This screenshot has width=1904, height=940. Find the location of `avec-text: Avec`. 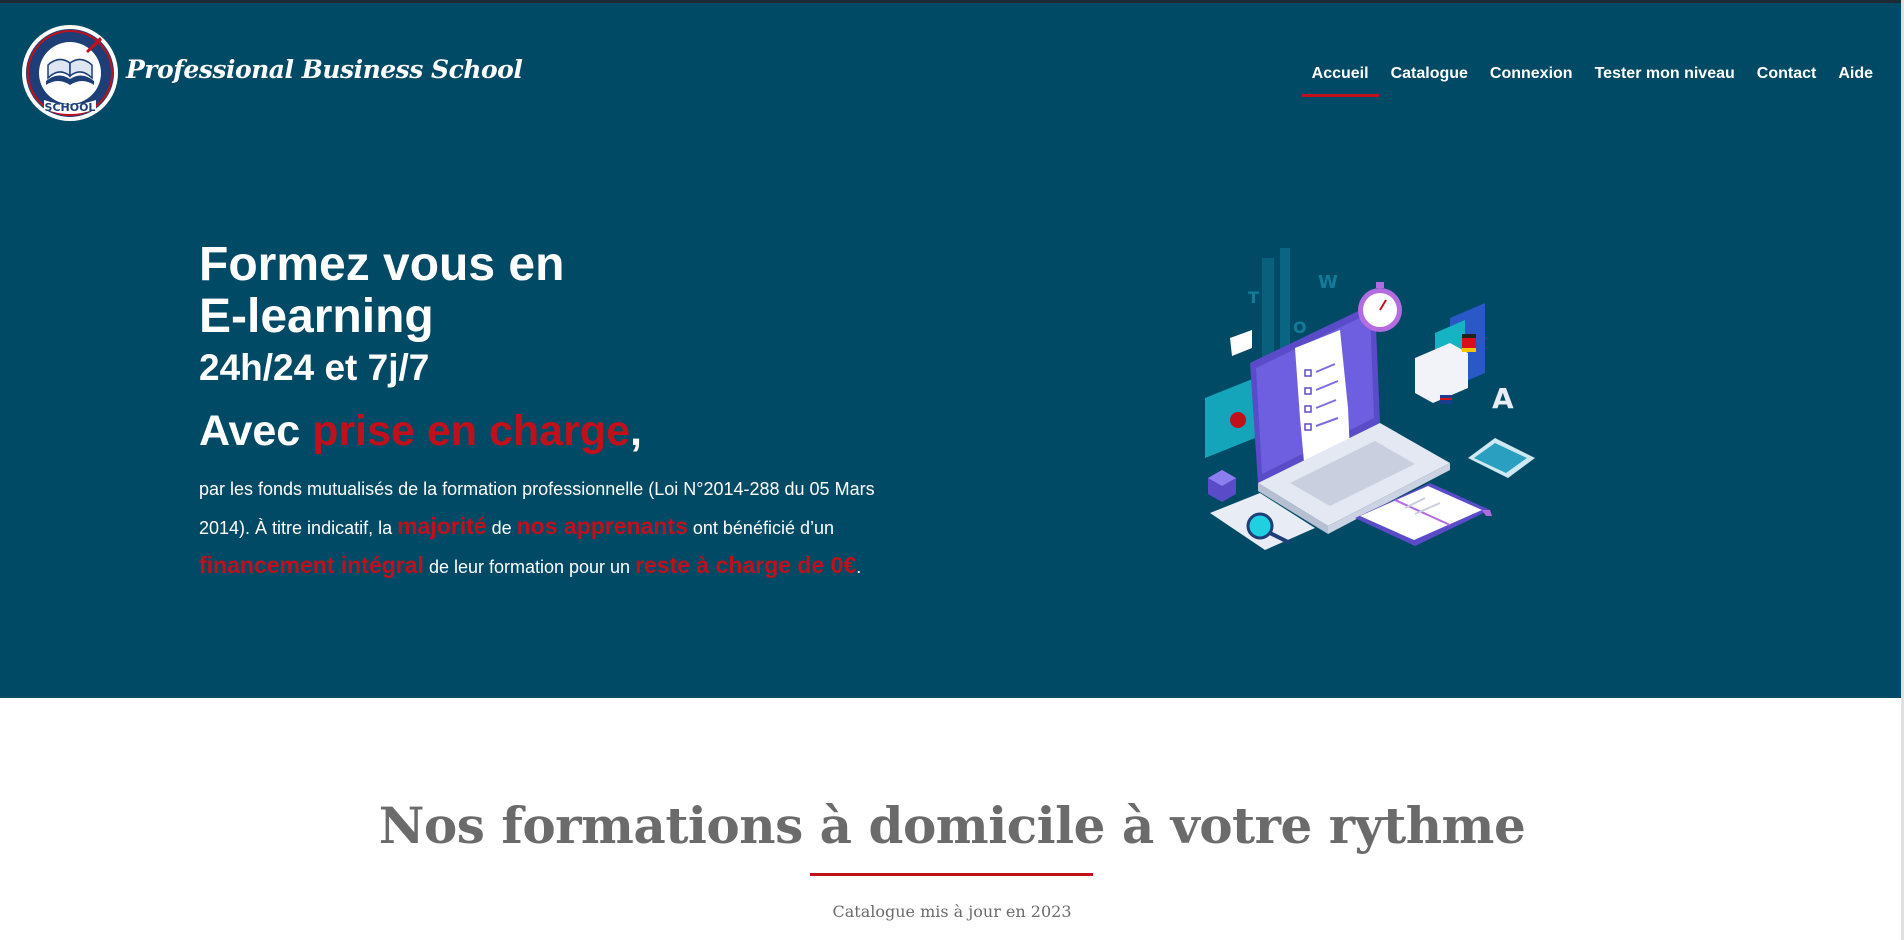

avec-text: Avec is located at coordinates (256, 431).